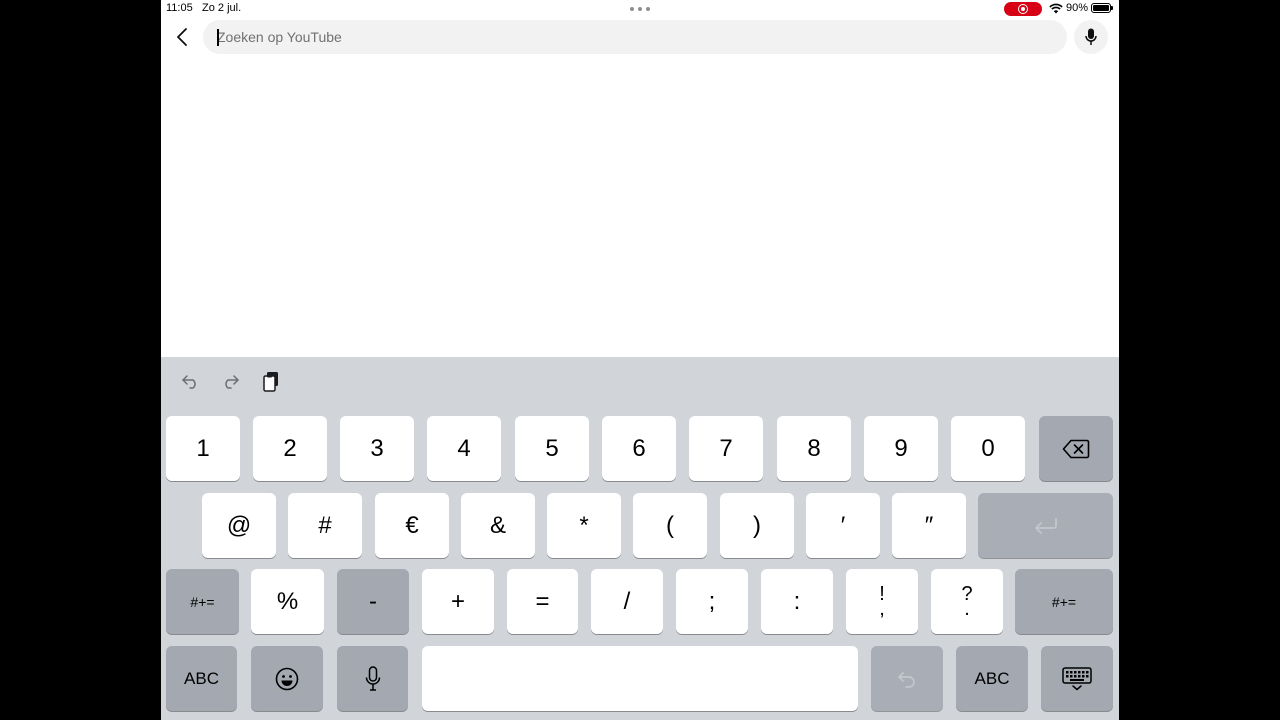 This screenshot has width=1280, height=720. I want to click on undo-button, so click(191, 382).